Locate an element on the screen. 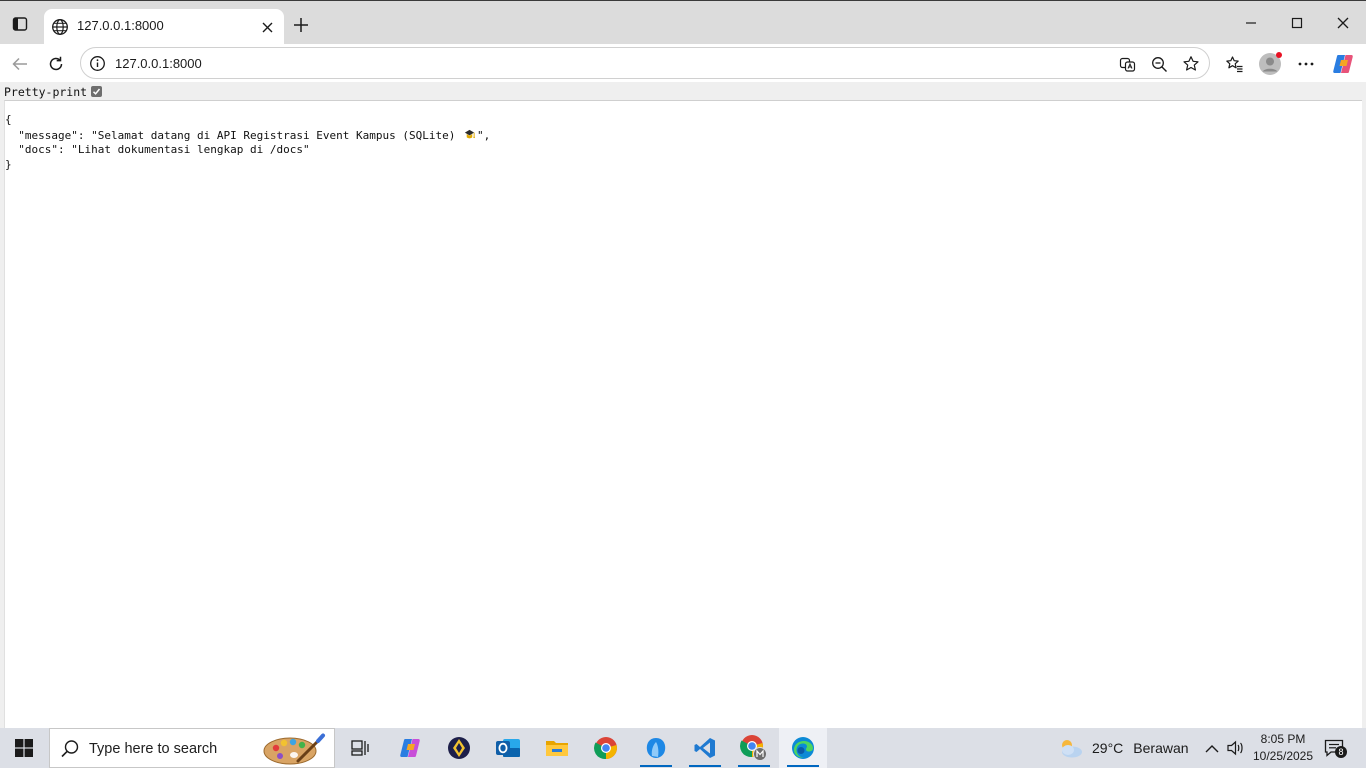  app-blue-icon is located at coordinates (656, 748).